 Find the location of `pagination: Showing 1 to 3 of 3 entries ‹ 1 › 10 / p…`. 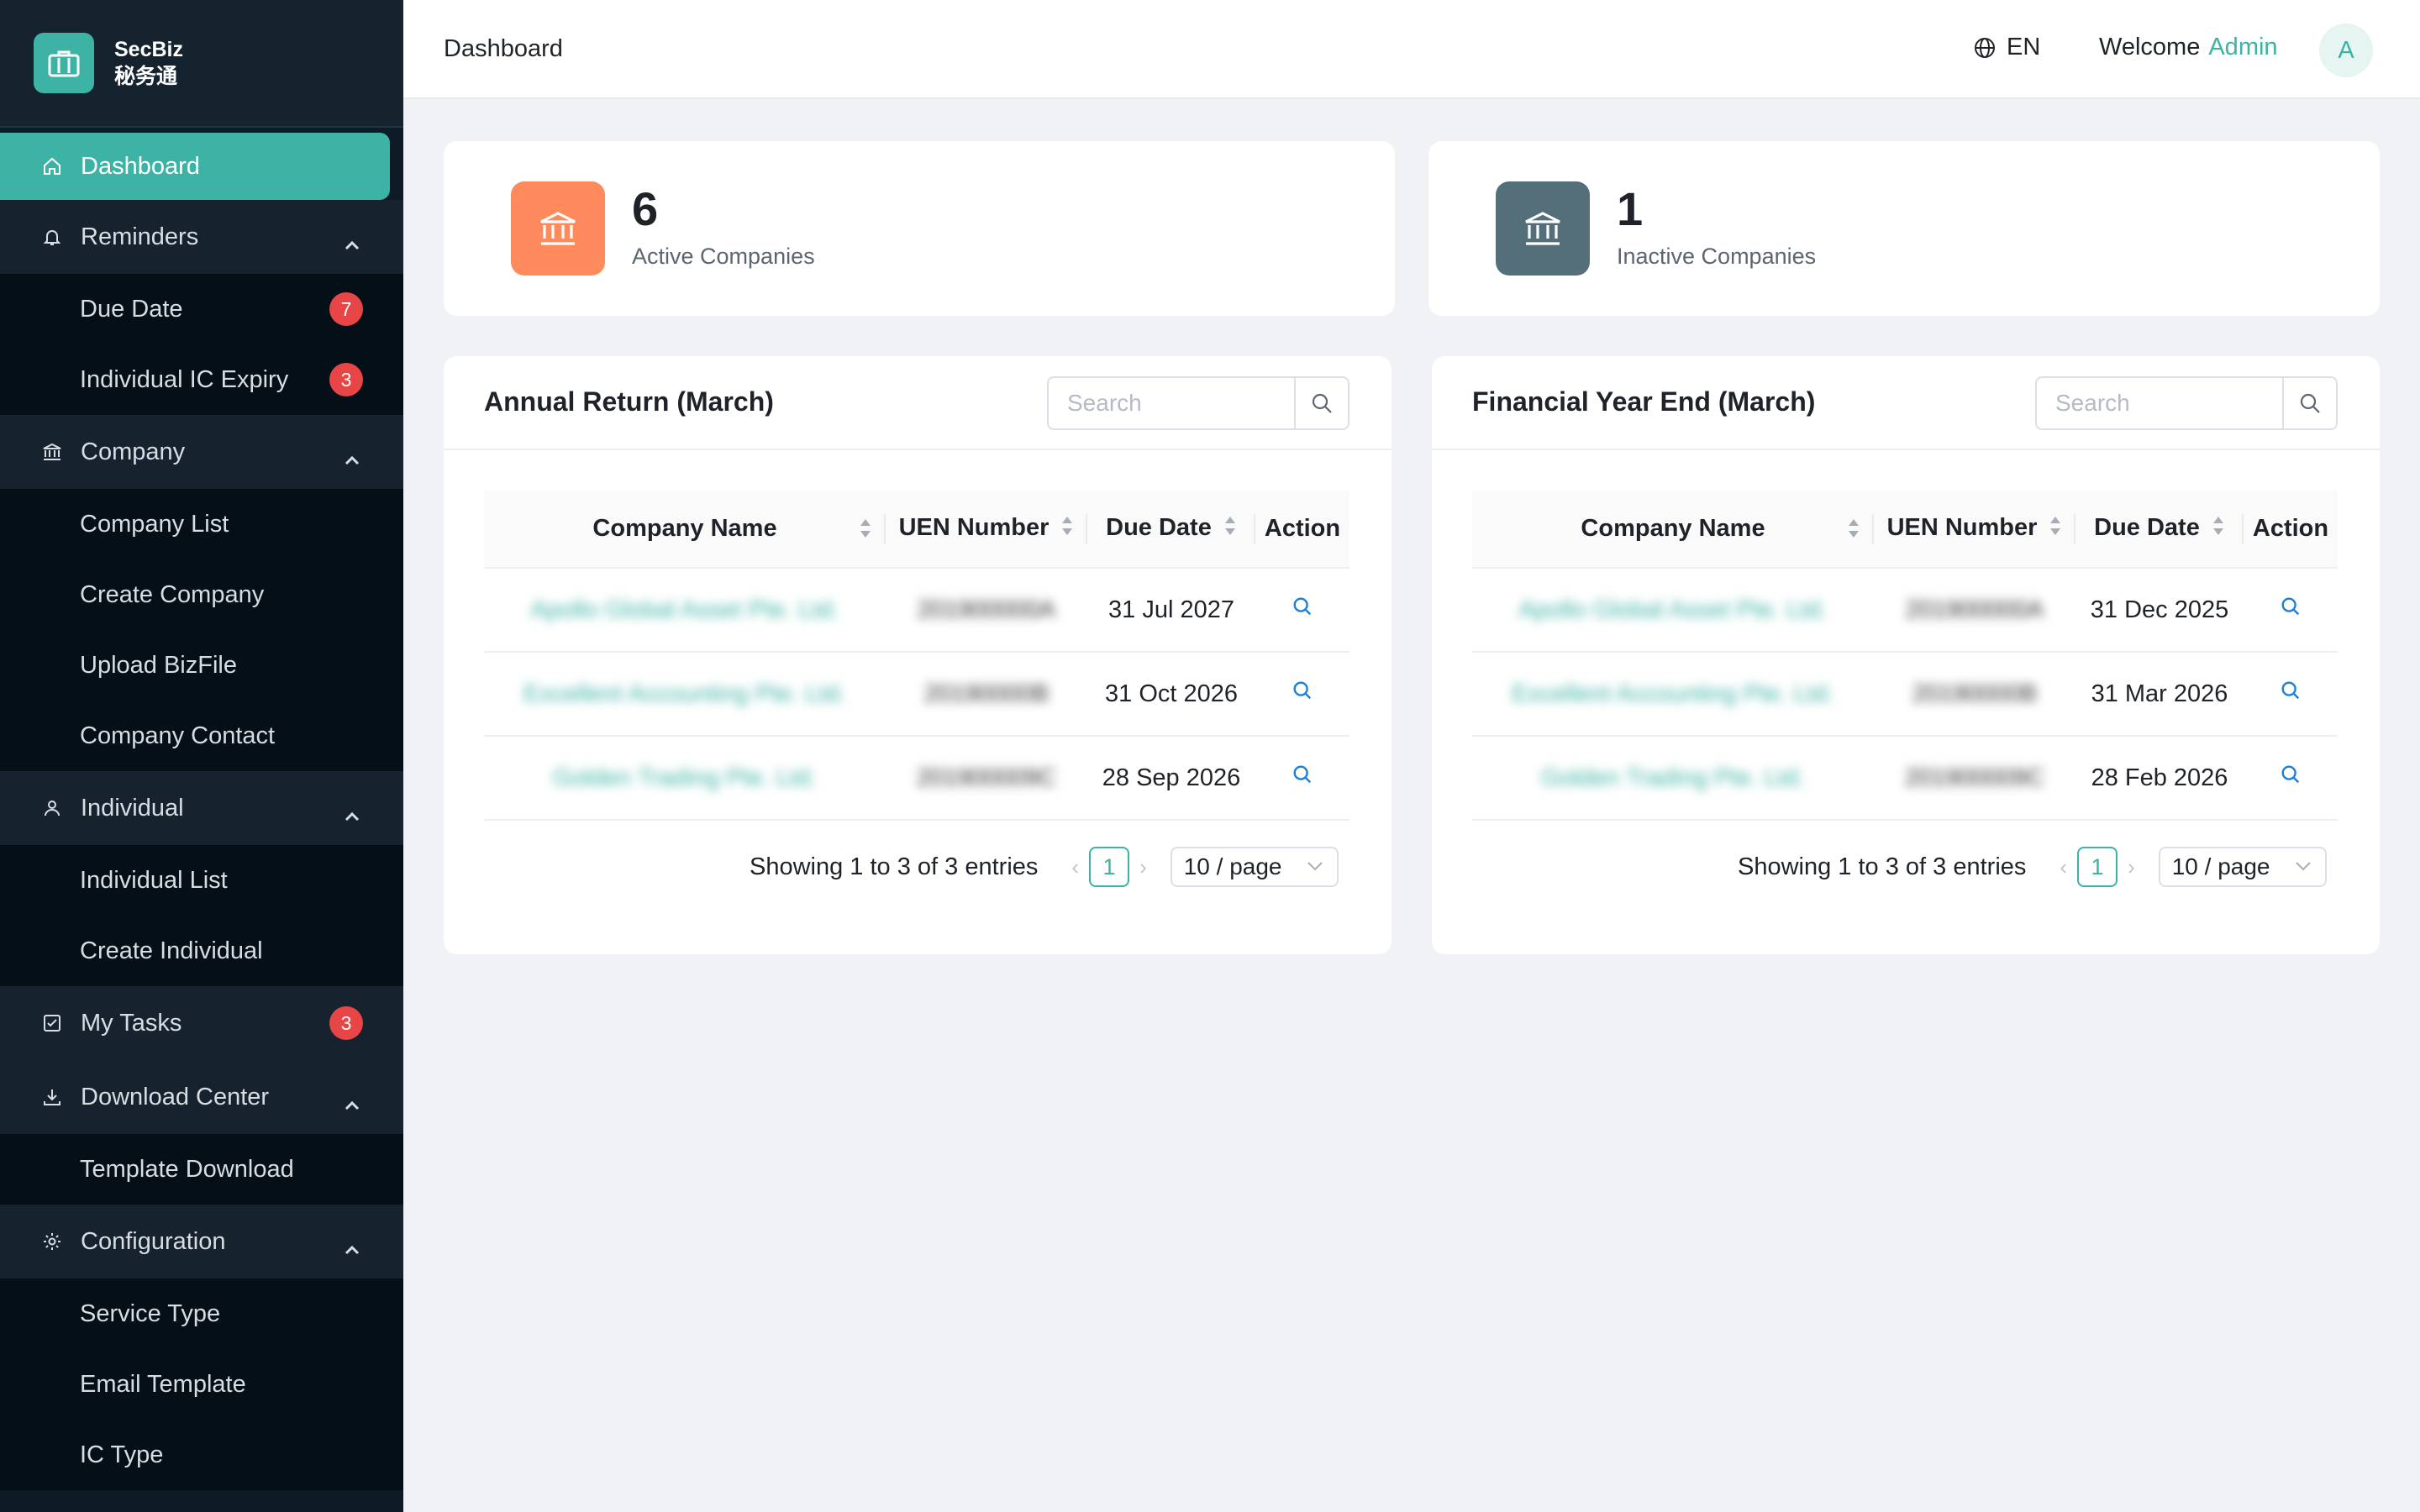

pagination: Showing 1 to 3 of 3 entries ‹ 1 › 10 / p… is located at coordinates (2033, 867).